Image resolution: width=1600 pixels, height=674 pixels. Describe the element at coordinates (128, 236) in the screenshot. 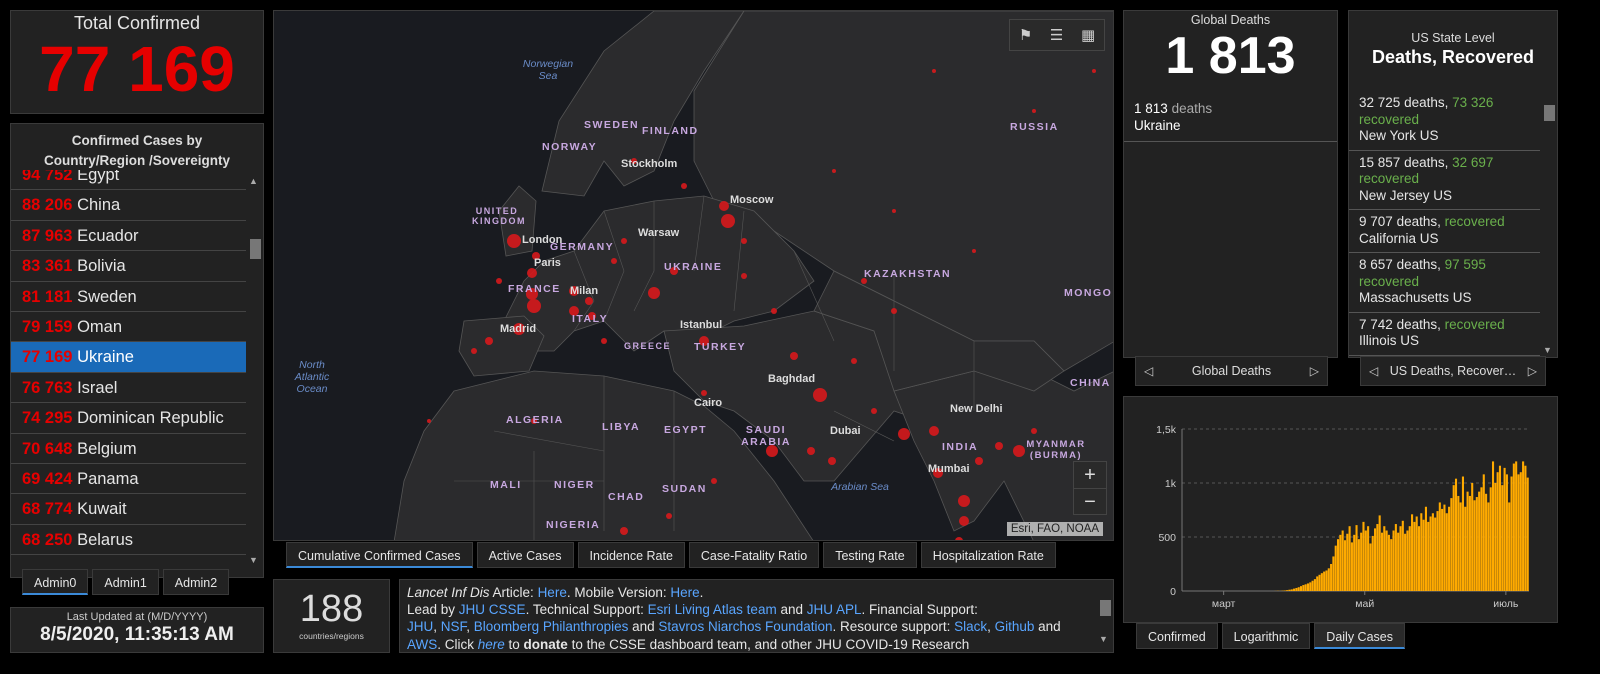

I see `country-row: 87 963 Ecuador` at that location.